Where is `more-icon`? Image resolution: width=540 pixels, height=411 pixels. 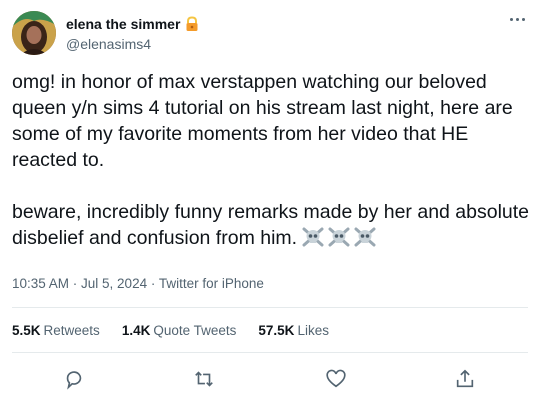
more-icon is located at coordinates (518, 19).